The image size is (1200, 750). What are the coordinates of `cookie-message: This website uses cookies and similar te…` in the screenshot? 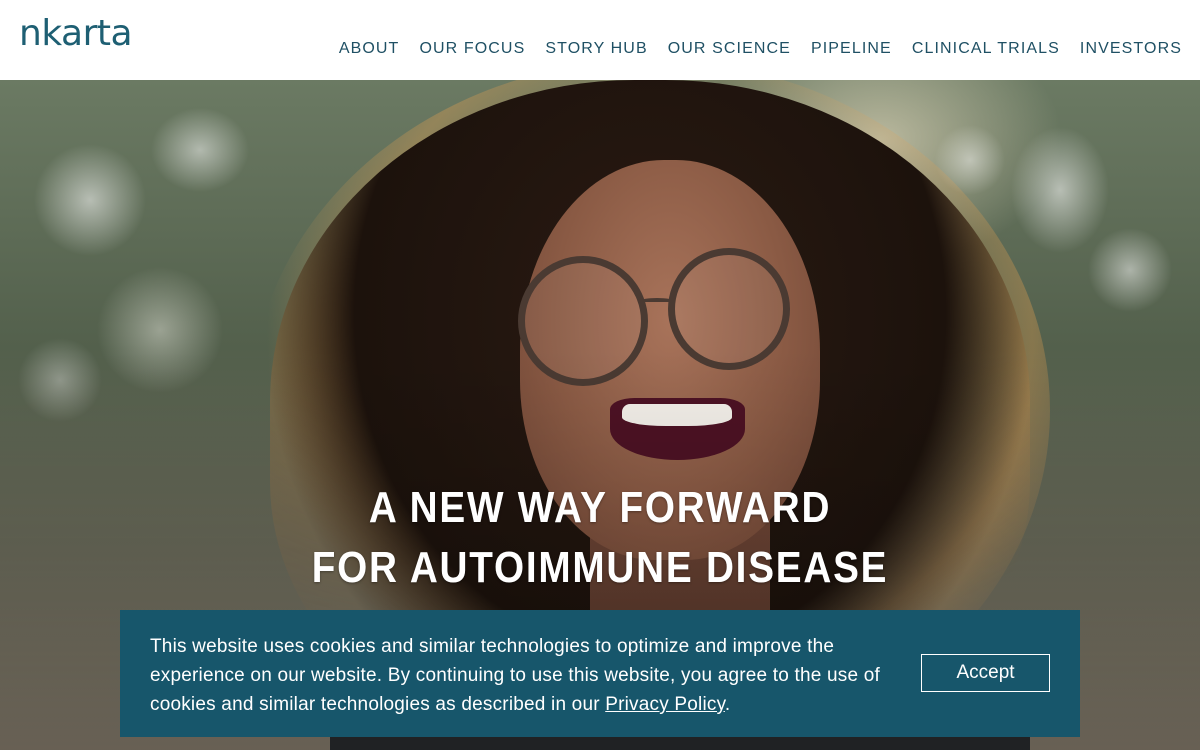 It's located at (530, 675).